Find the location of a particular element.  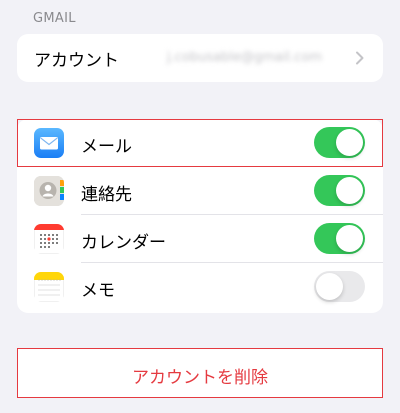

app-label: 連絡先 is located at coordinates (106, 195).